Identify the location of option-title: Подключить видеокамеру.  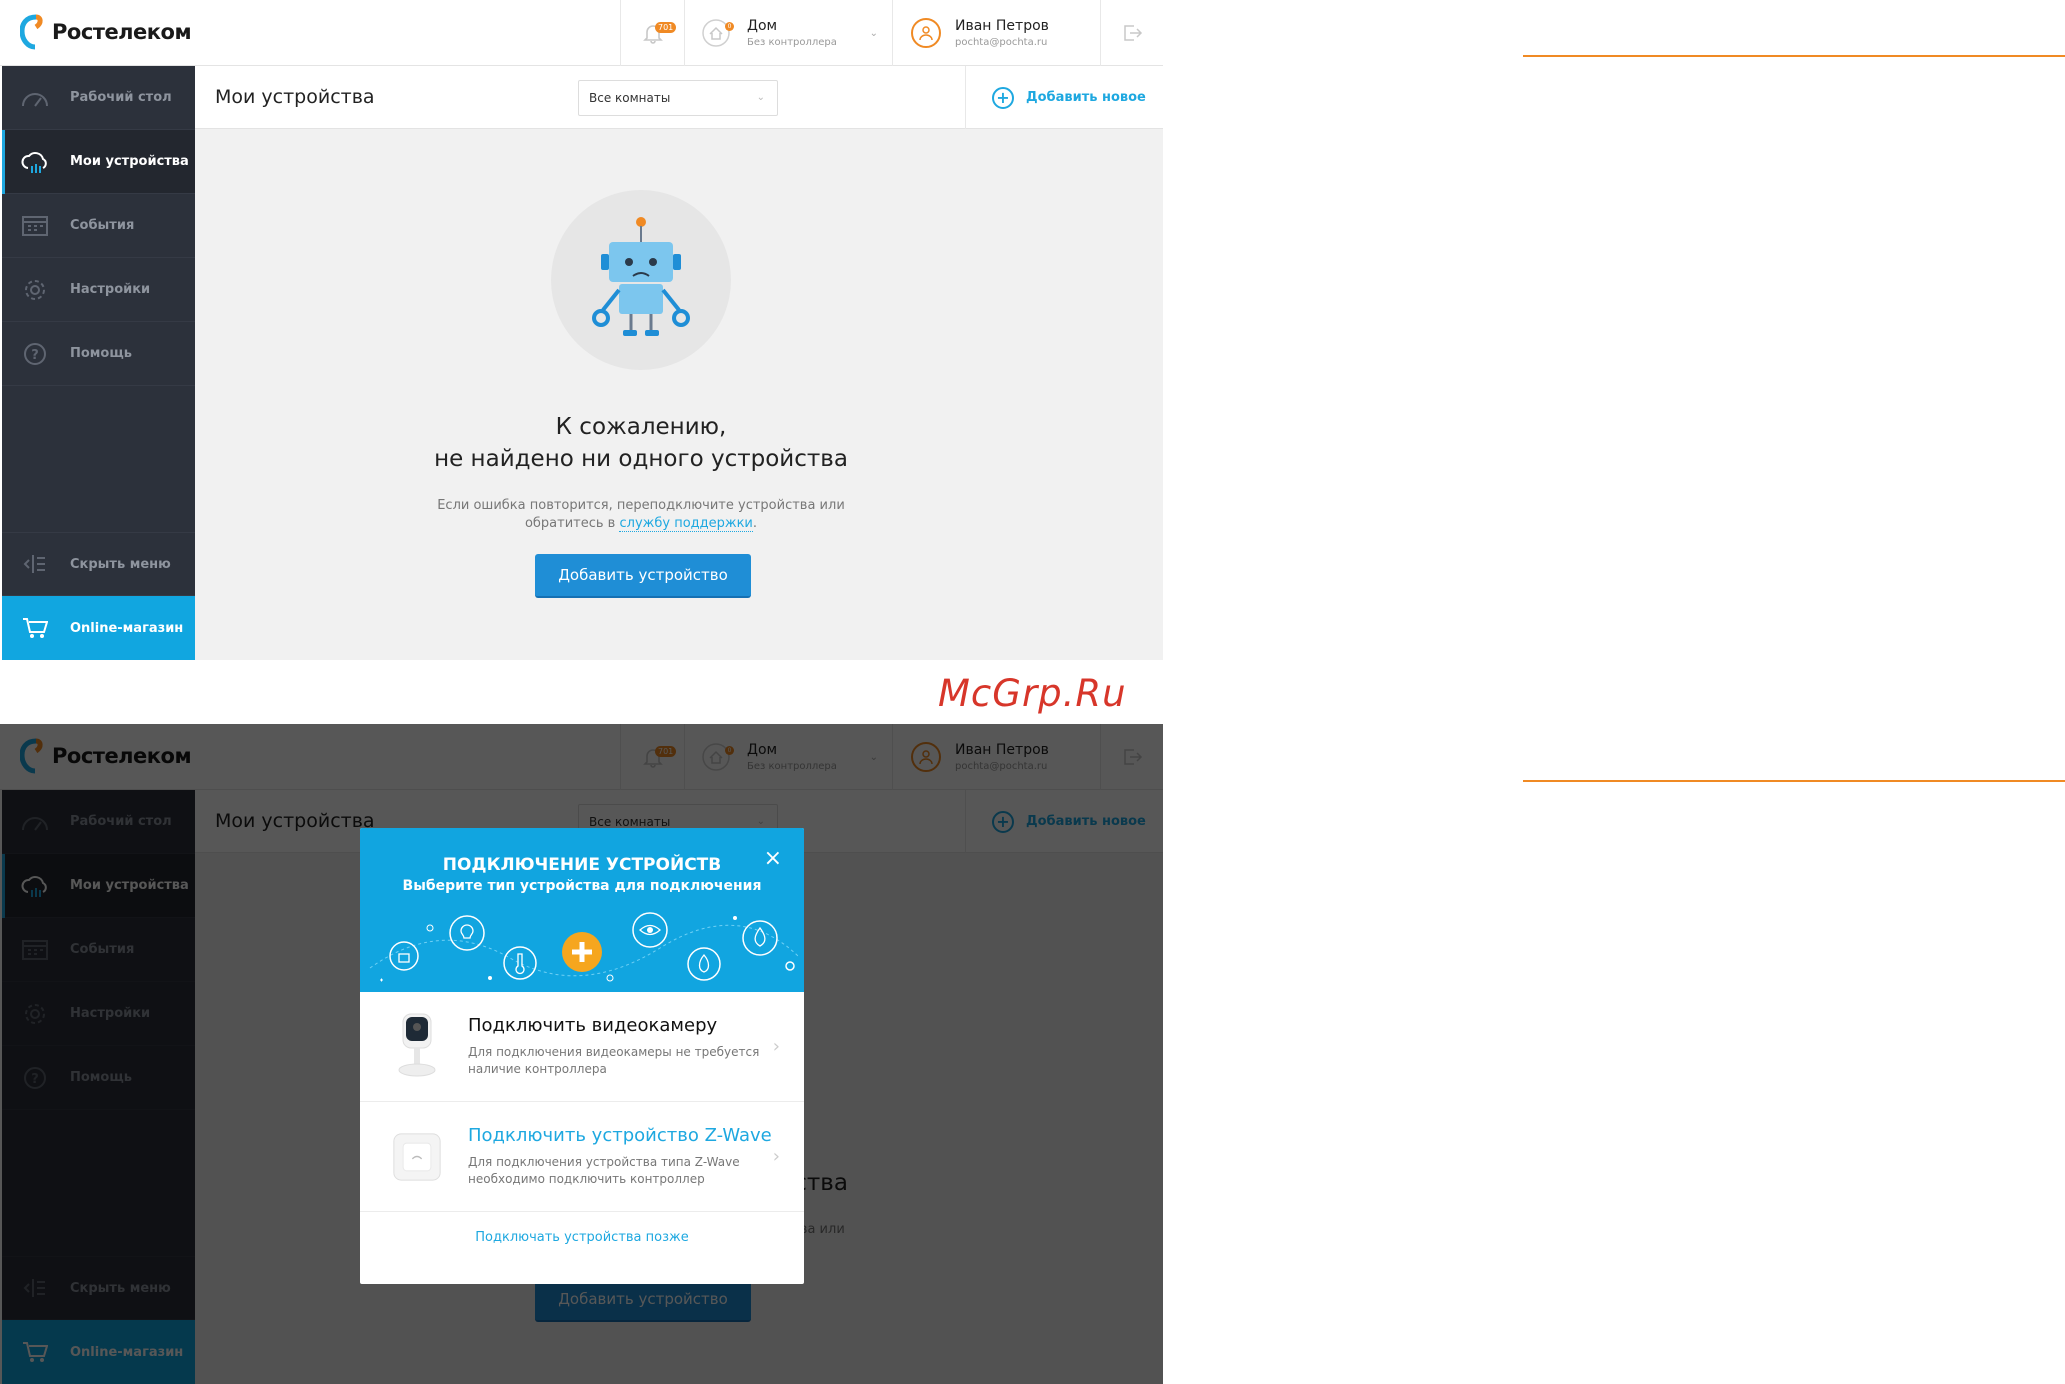
(593, 1025).